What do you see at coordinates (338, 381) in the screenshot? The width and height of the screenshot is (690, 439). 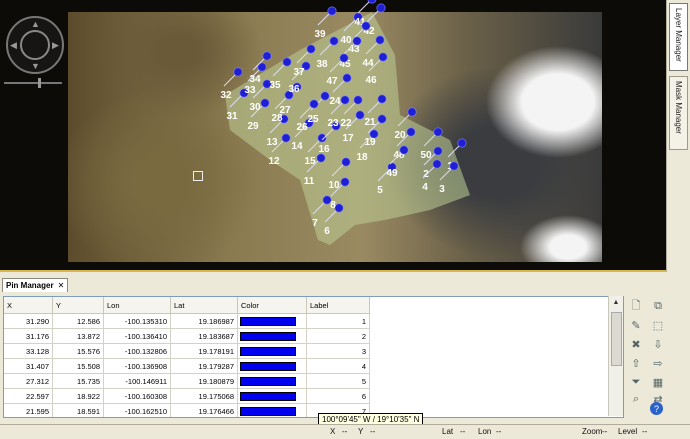 I see `cell-label: 5` at bounding box center [338, 381].